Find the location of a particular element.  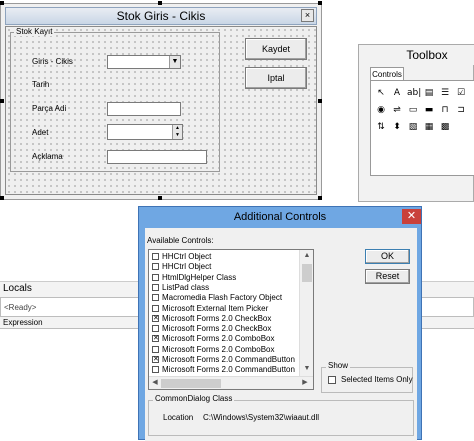

ok-button: OK is located at coordinates (387, 256).